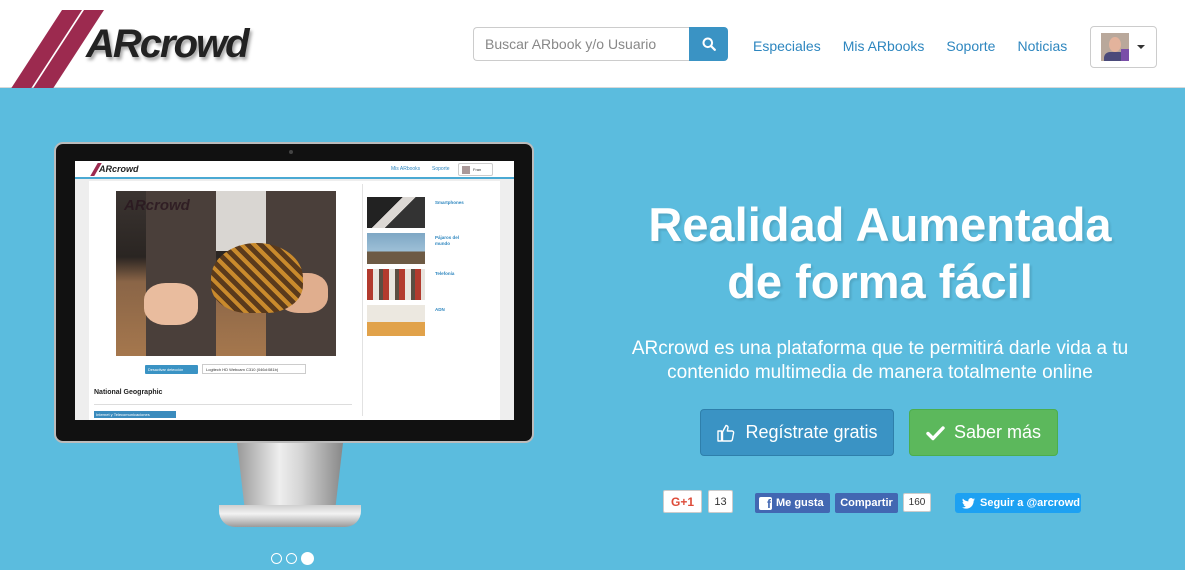  I want to click on mini-tag: Internet y Telecomunicaciones, so click(135, 414).